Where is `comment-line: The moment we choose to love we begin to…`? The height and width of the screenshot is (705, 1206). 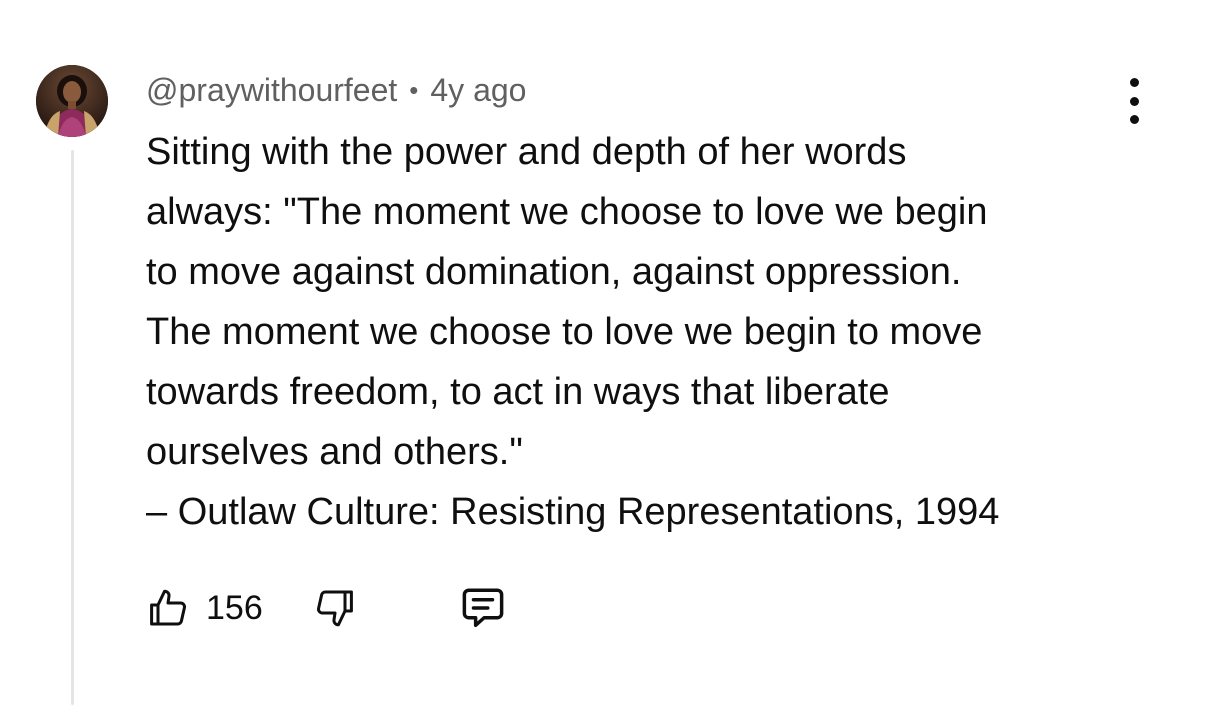
comment-line: The moment we choose to love we begin to… is located at coordinates (564, 332).